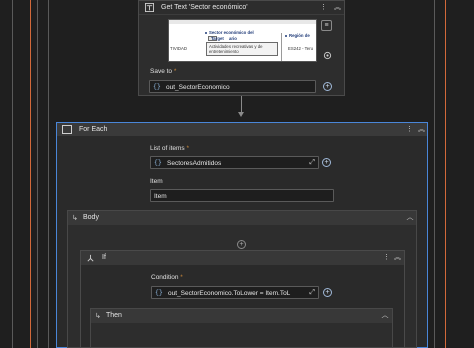 The image size is (474, 348). I want to click on preview-left-text: TIVIDAD, so click(178, 48).